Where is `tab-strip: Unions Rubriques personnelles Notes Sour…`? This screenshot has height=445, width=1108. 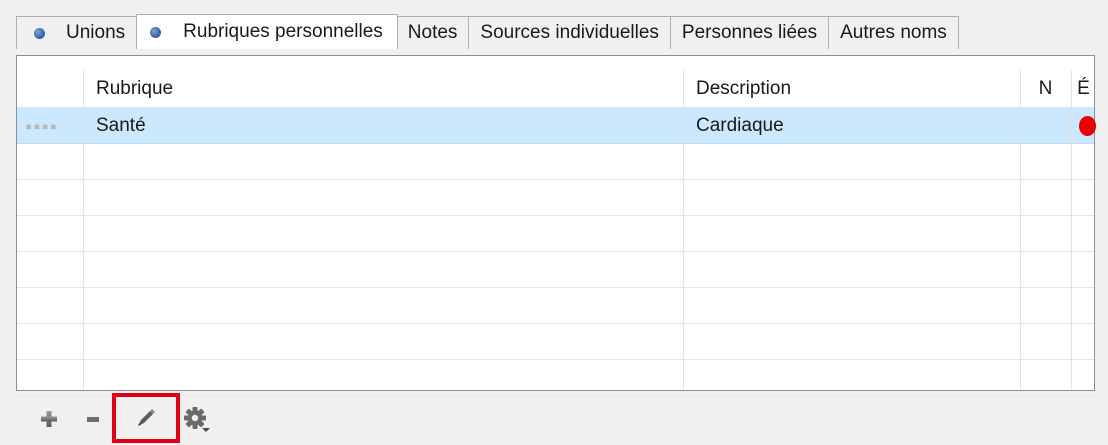 tab-strip: Unions Rubriques personnelles Notes Sour… is located at coordinates (487, 31).